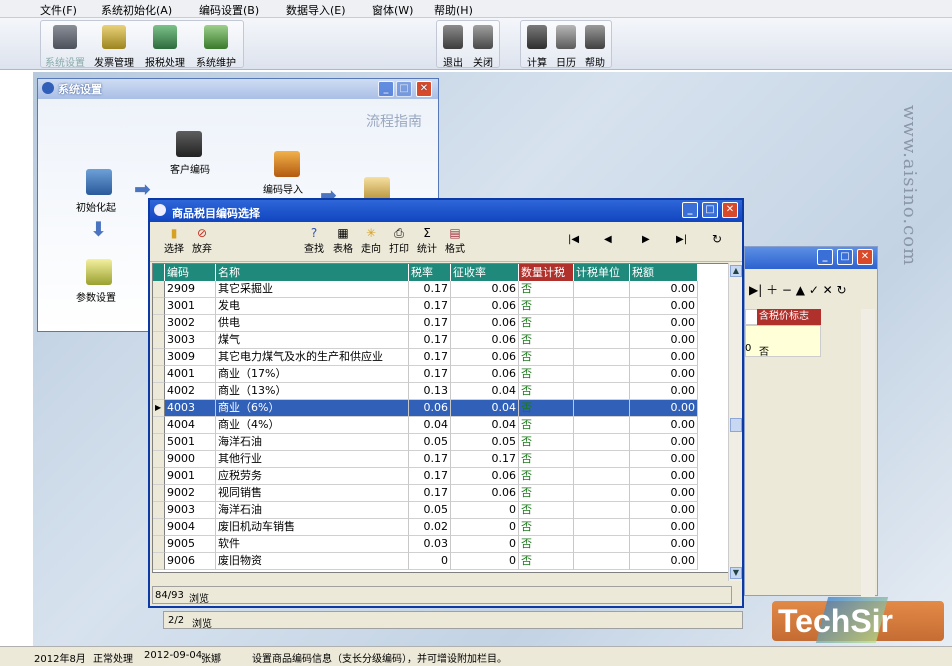  I want to click on table-row: 3003 煤气 0.17 0.06 否 0.00, so click(441, 340).